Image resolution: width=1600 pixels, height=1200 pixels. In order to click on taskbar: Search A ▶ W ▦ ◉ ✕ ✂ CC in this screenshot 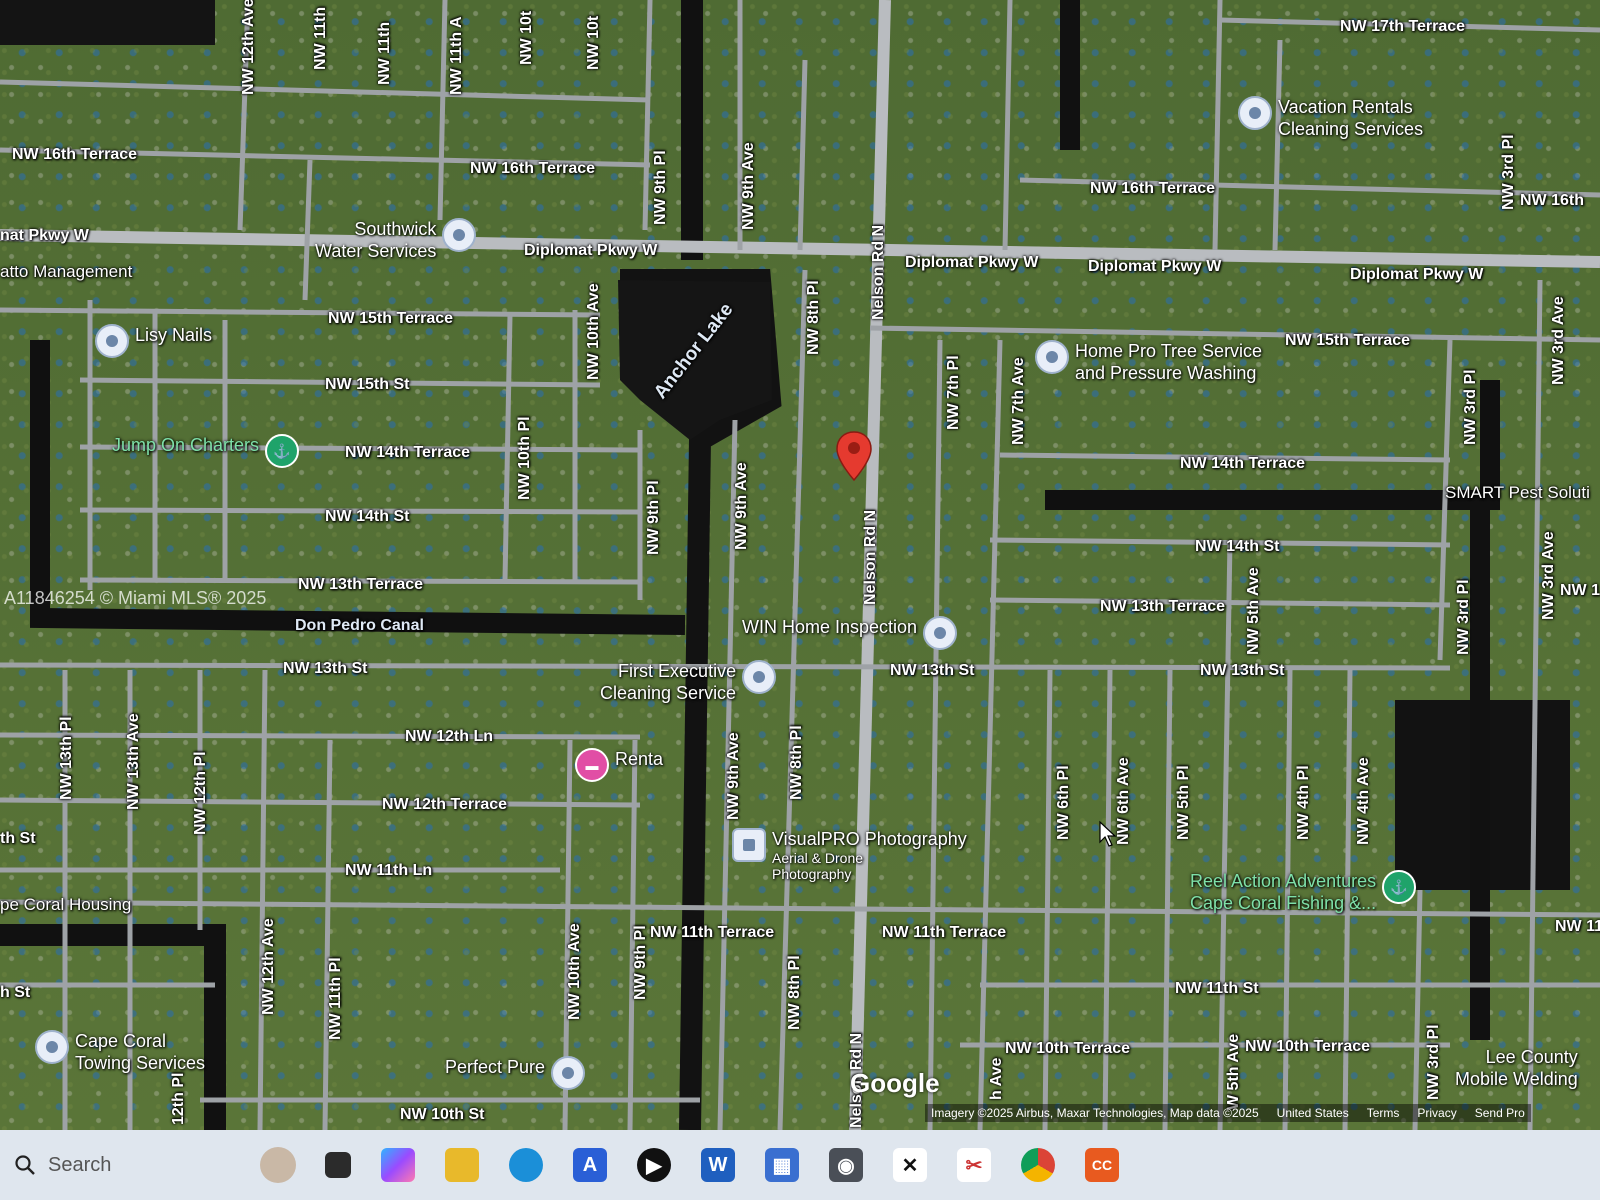, I will do `click(800, 1165)`.